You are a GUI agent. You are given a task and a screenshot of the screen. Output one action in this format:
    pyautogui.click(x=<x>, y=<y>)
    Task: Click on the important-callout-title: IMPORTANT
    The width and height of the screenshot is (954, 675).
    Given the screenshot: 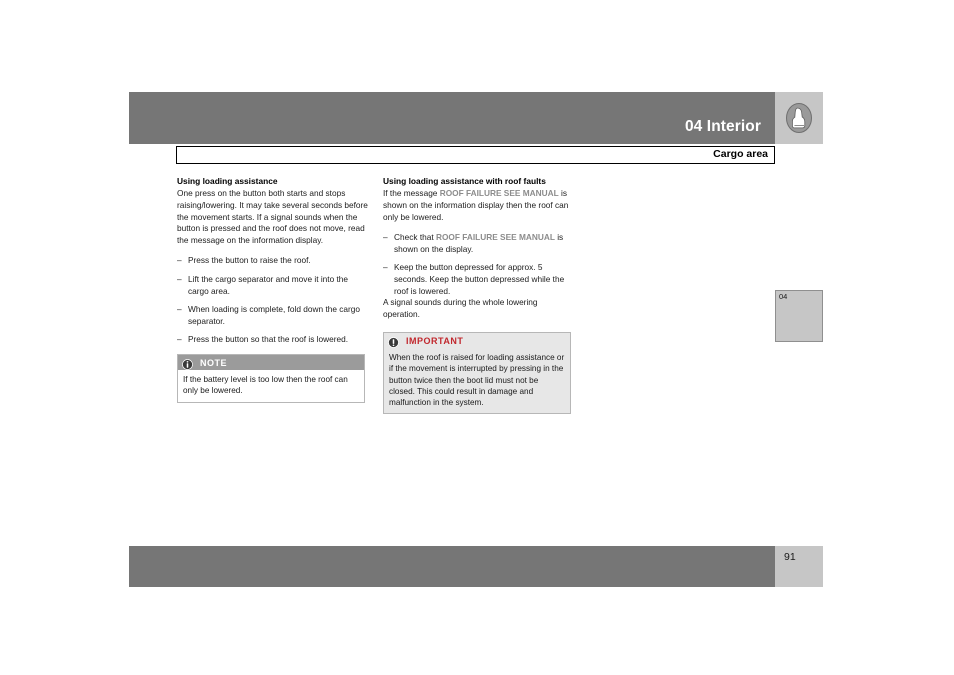 What is the action you would take?
    pyautogui.click(x=435, y=340)
    